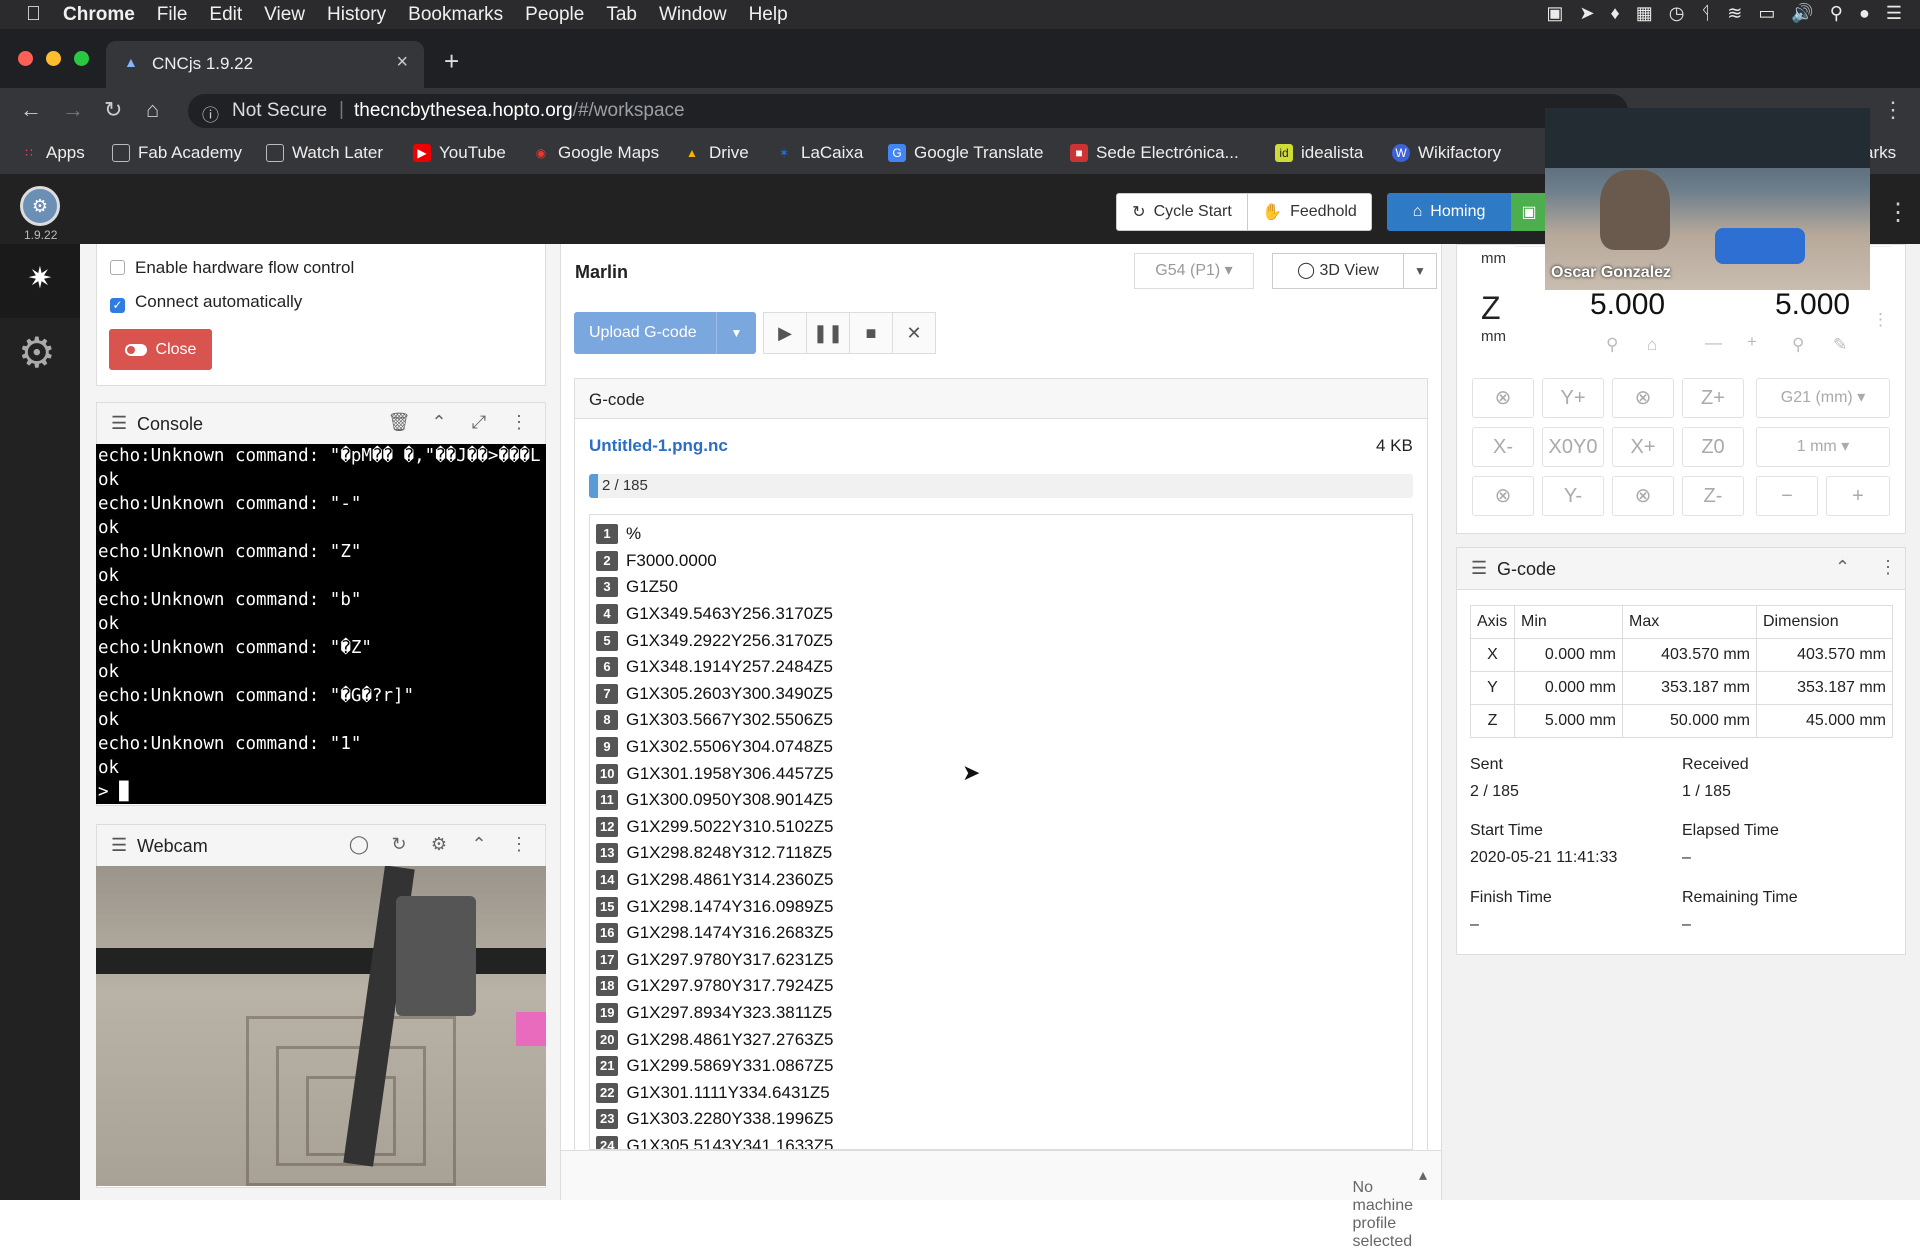 The width and height of the screenshot is (1920, 1251). I want to click on menu-history: History, so click(356, 15).